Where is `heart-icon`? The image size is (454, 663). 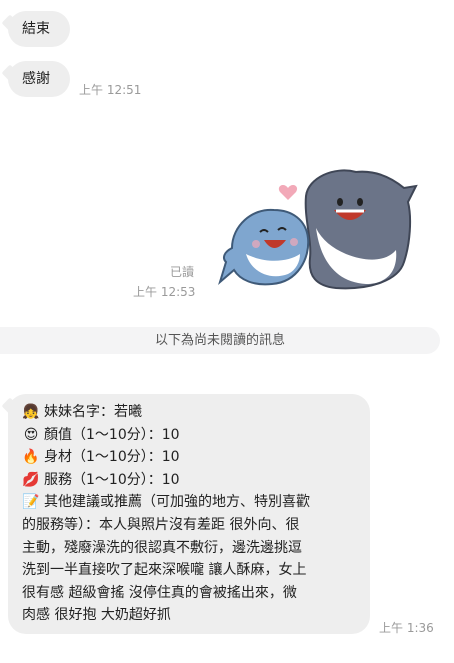
heart-icon is located at coordinates (288, 192).